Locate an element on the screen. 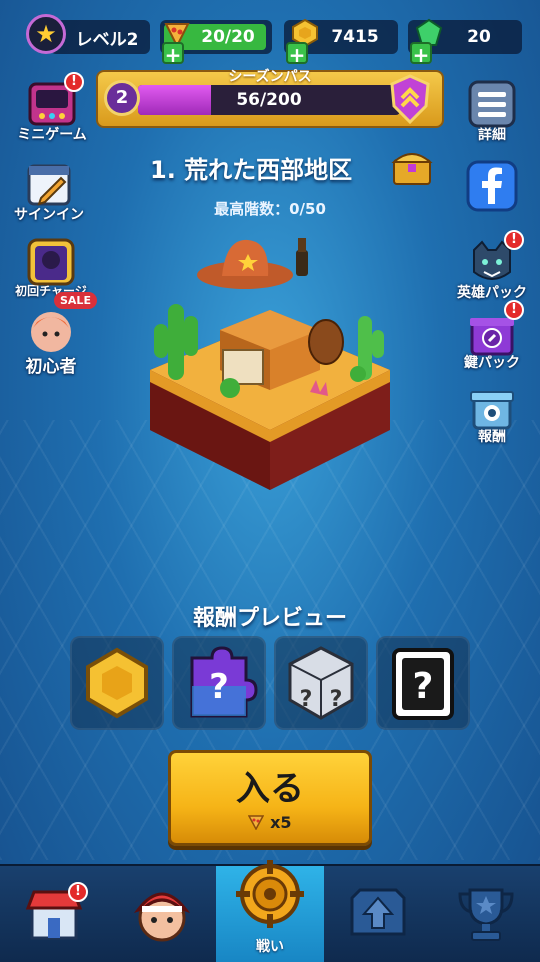  reward-icon-wrap is located at coordinates (492, 406).